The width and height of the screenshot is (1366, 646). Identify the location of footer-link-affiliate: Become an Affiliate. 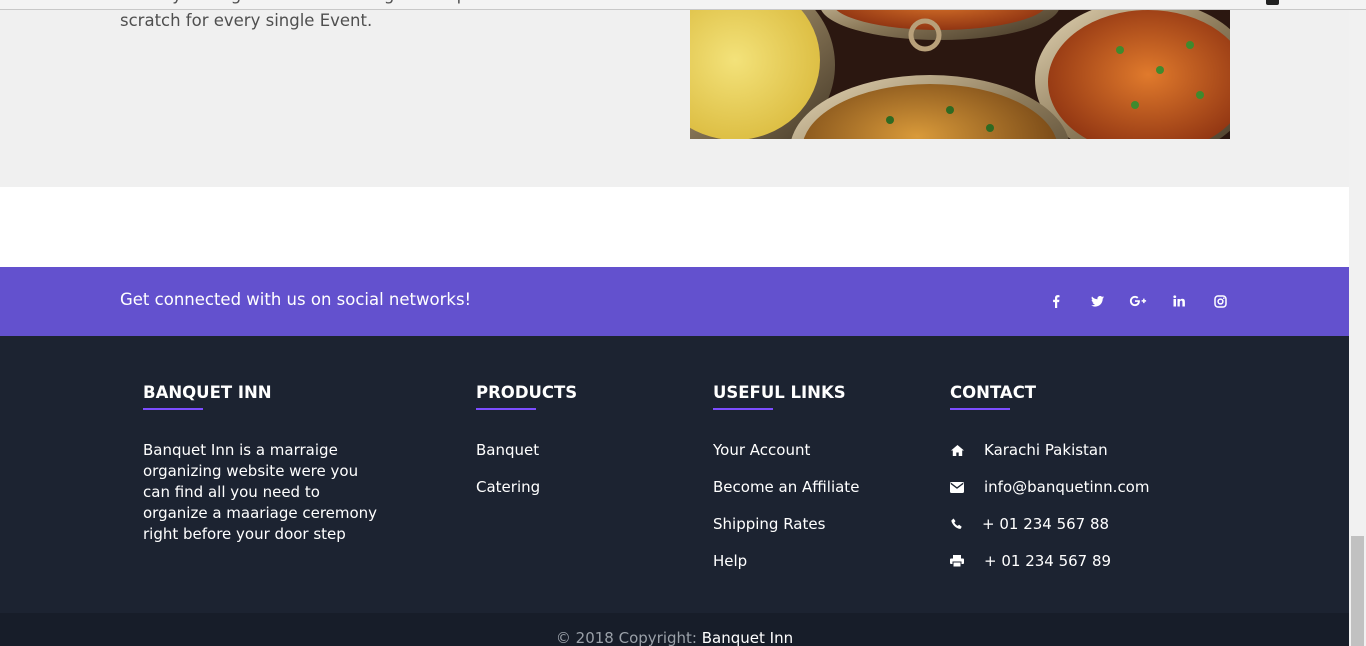
(786, 487).